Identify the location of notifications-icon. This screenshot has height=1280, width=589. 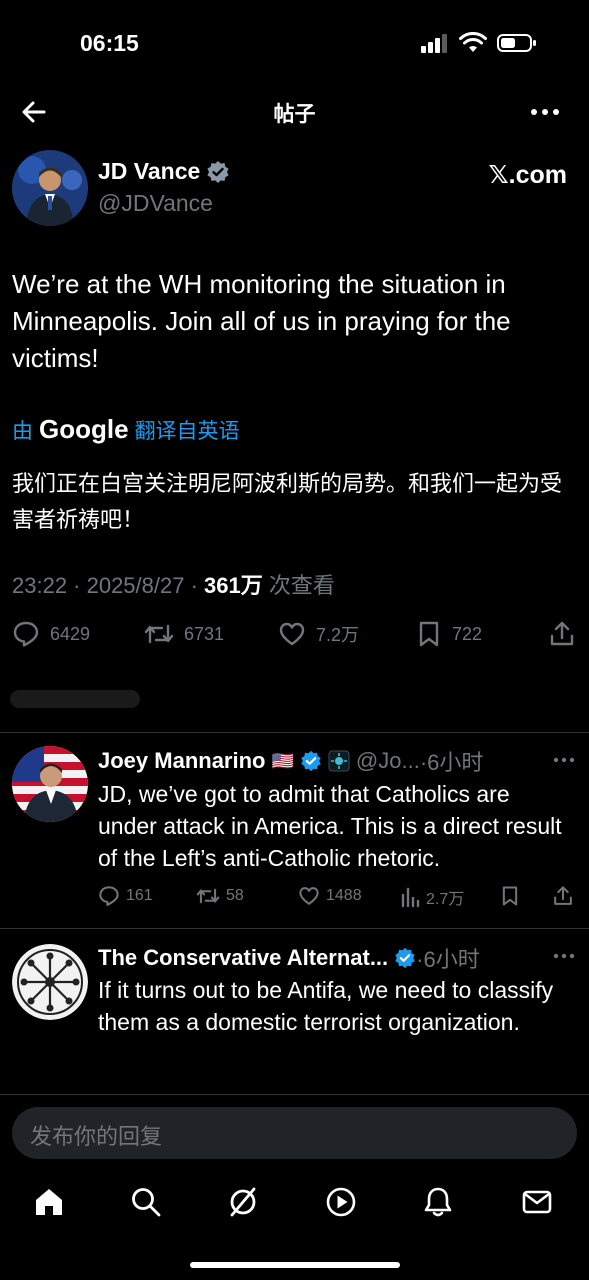
(438, 1202).